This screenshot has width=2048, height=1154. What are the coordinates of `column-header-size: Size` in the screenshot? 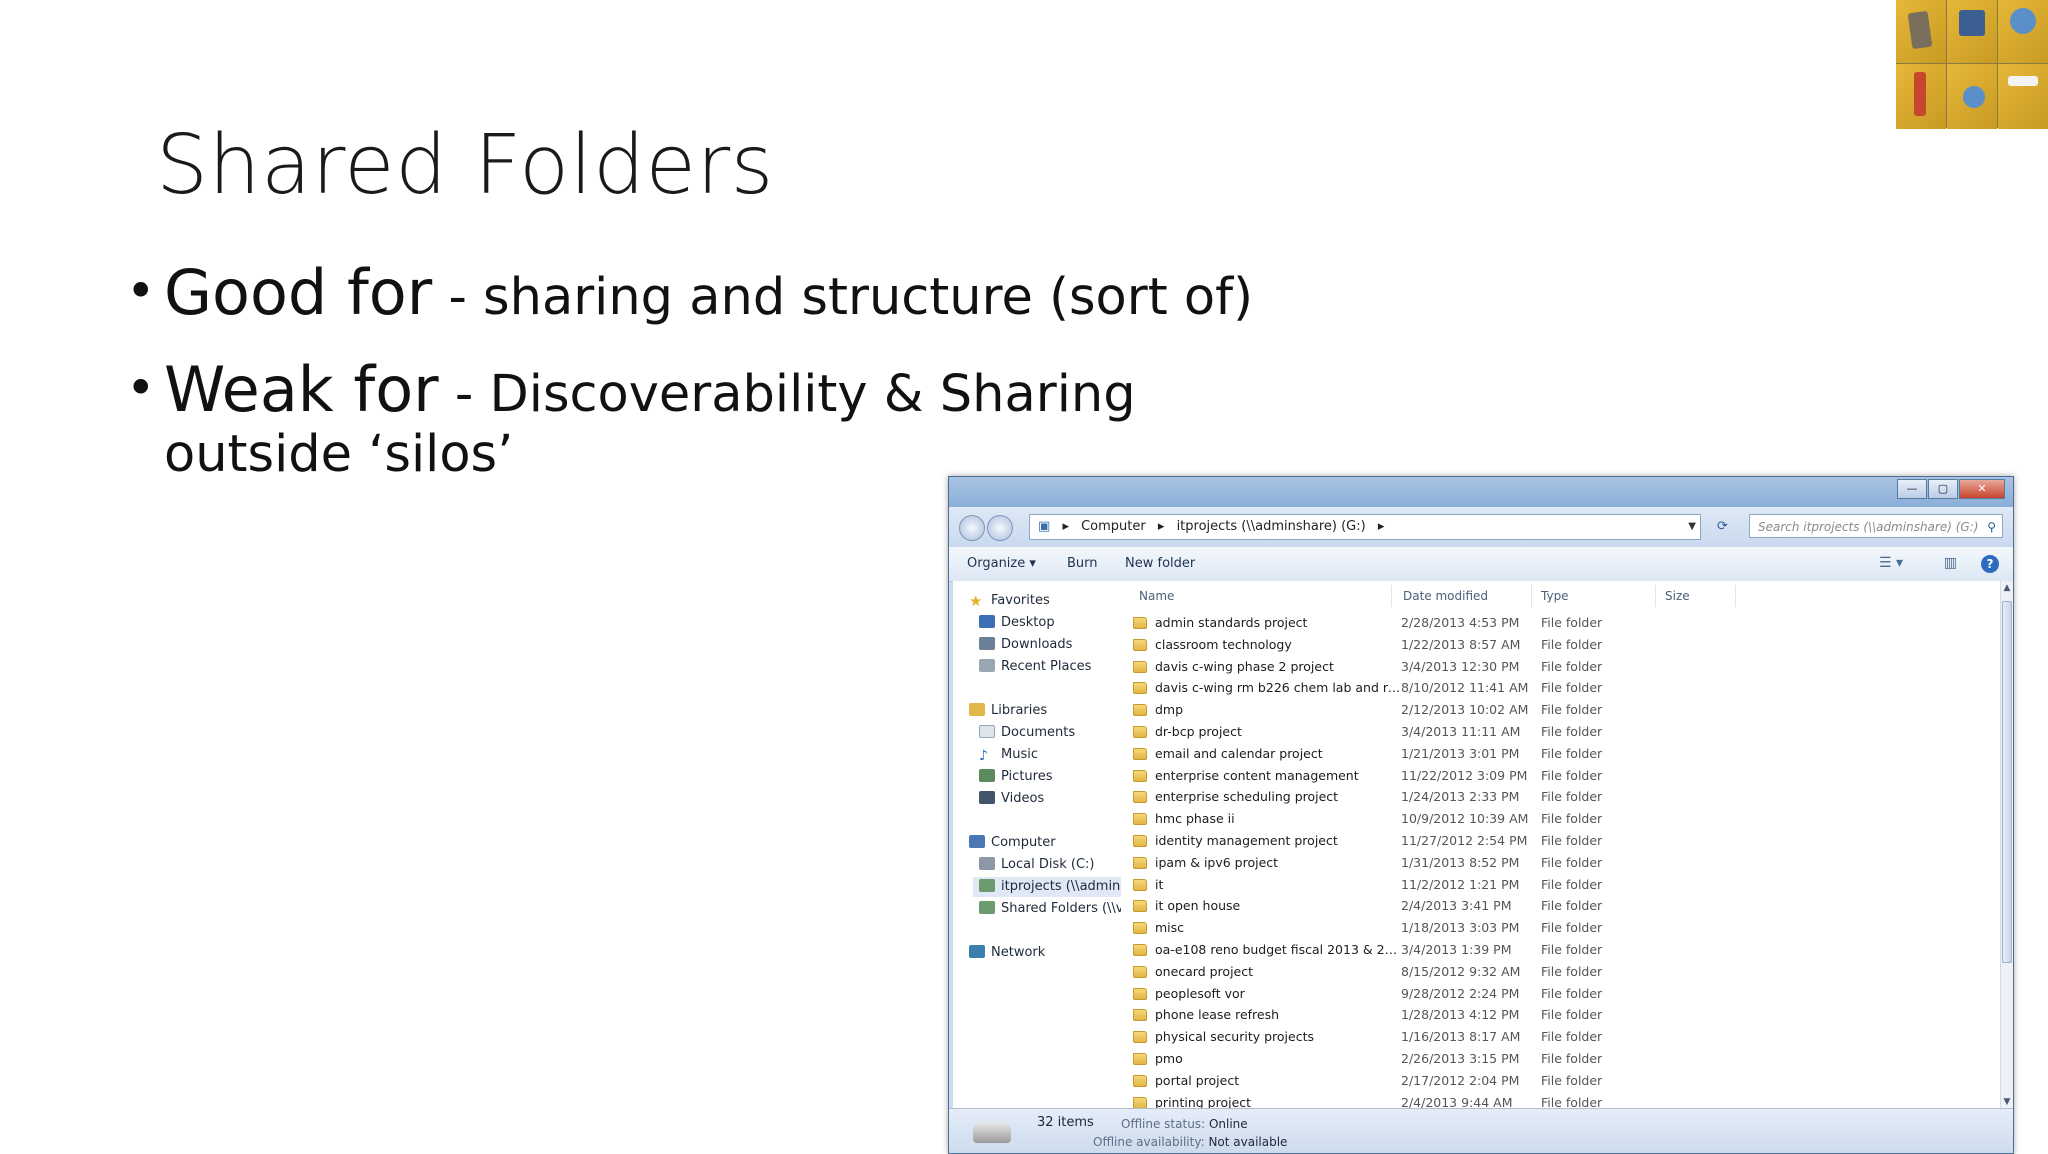 It's located at (1677, 596).